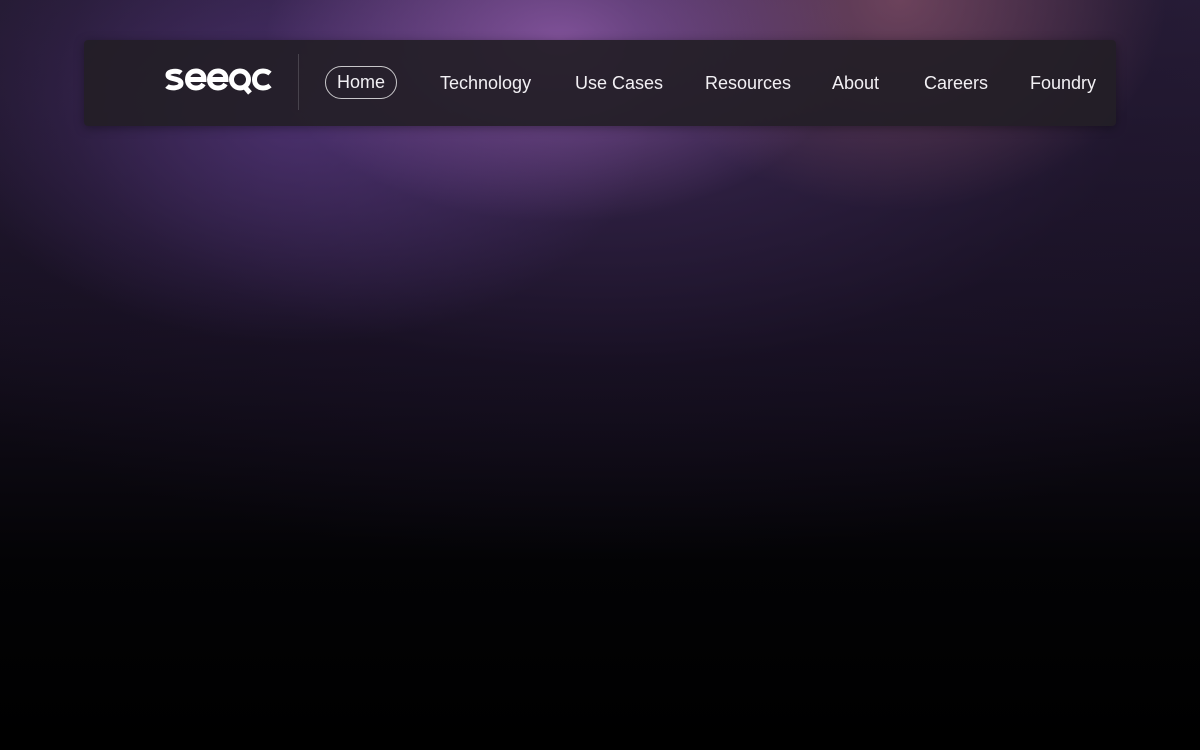 Image resolution: width=1200 pixels, height=750 pixels. What do you see at coordinates (485, 83) in the screenshot?
I see `nav-item-technology: Technology` at bounding box center [485, 83].